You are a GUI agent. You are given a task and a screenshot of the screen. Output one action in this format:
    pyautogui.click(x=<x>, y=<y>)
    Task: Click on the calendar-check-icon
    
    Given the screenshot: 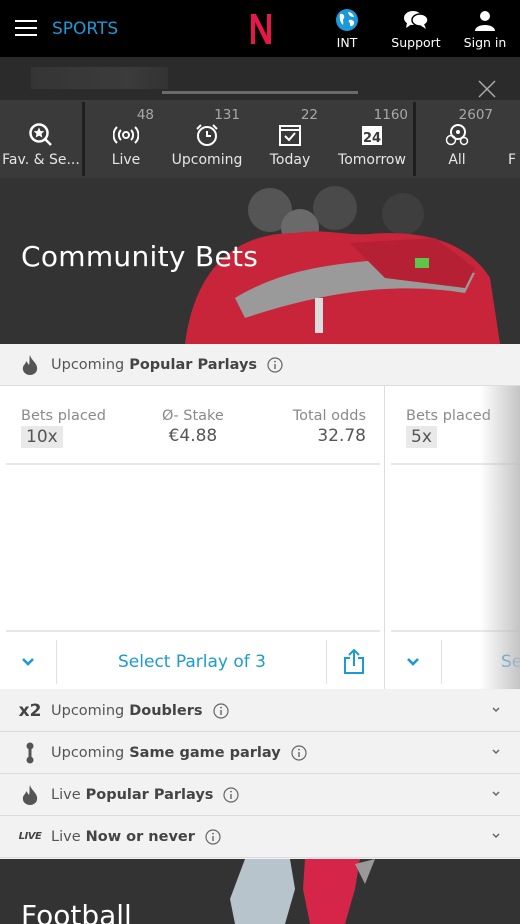 What is the action you would take?
    pyautogui.click(x=290, y=135)
    